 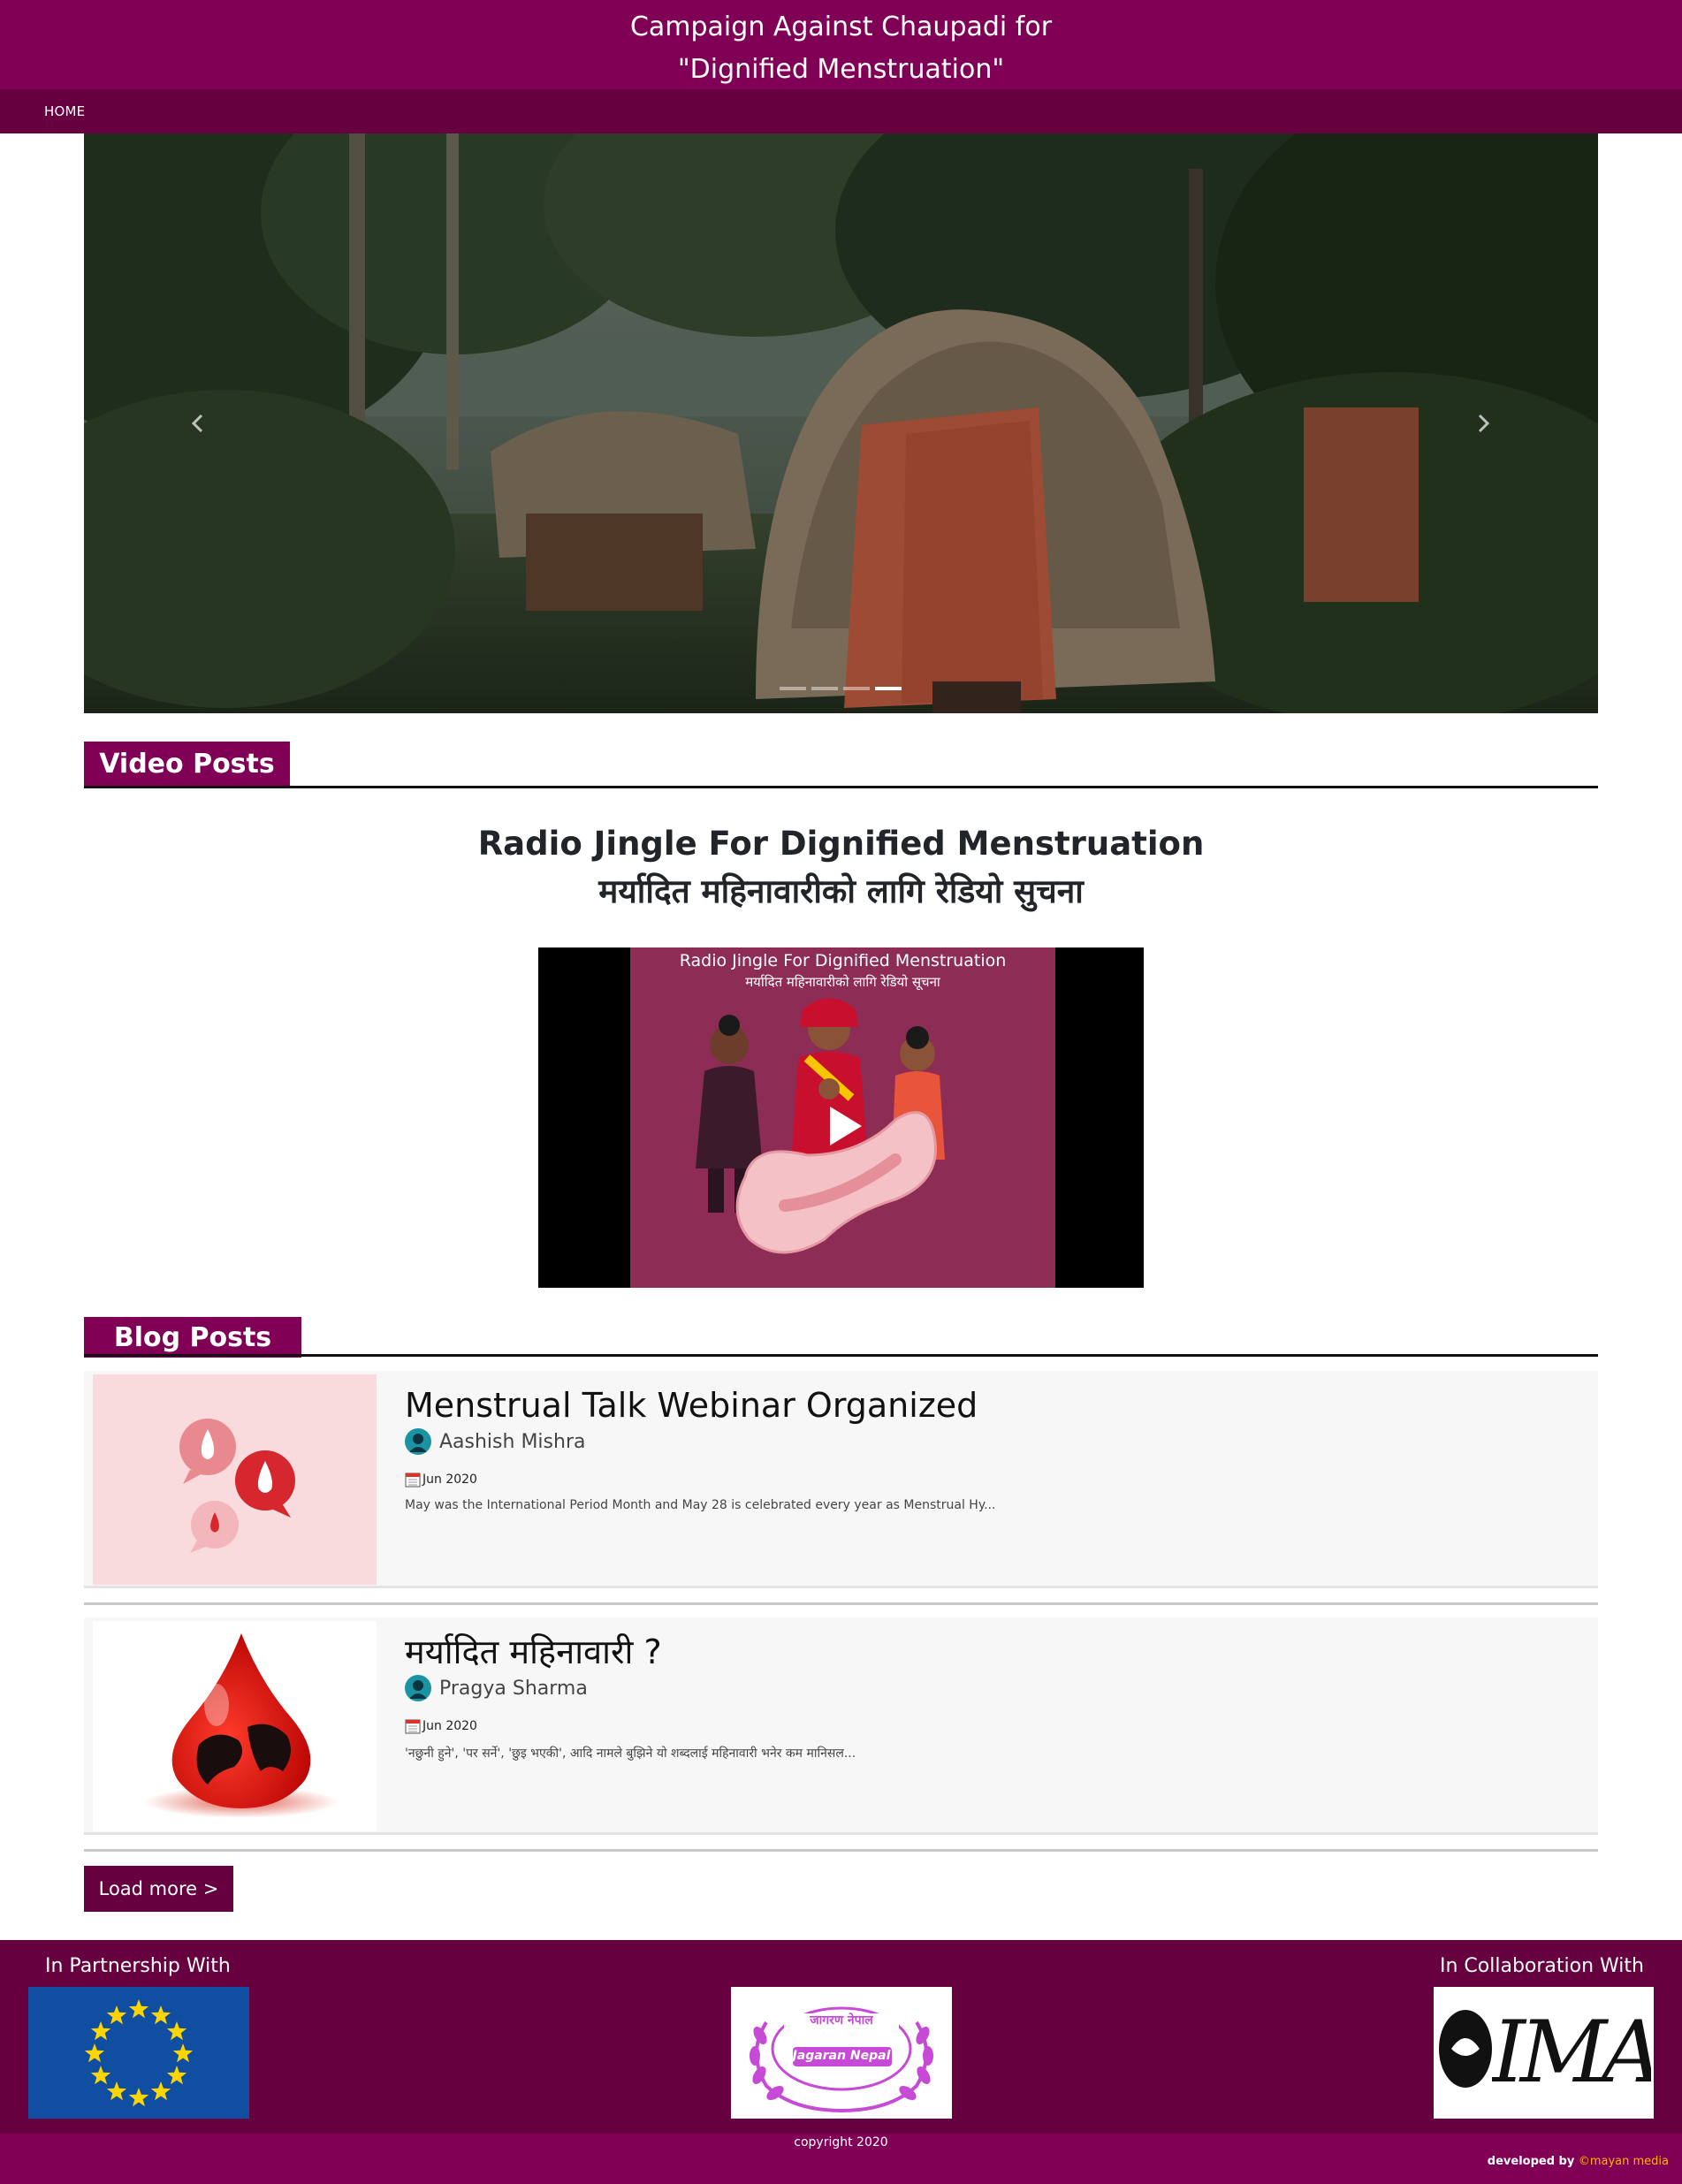 I want to click on jagaran-logo-devanagari-text: जागरण नेपाल, so click(x=841, y=2020).